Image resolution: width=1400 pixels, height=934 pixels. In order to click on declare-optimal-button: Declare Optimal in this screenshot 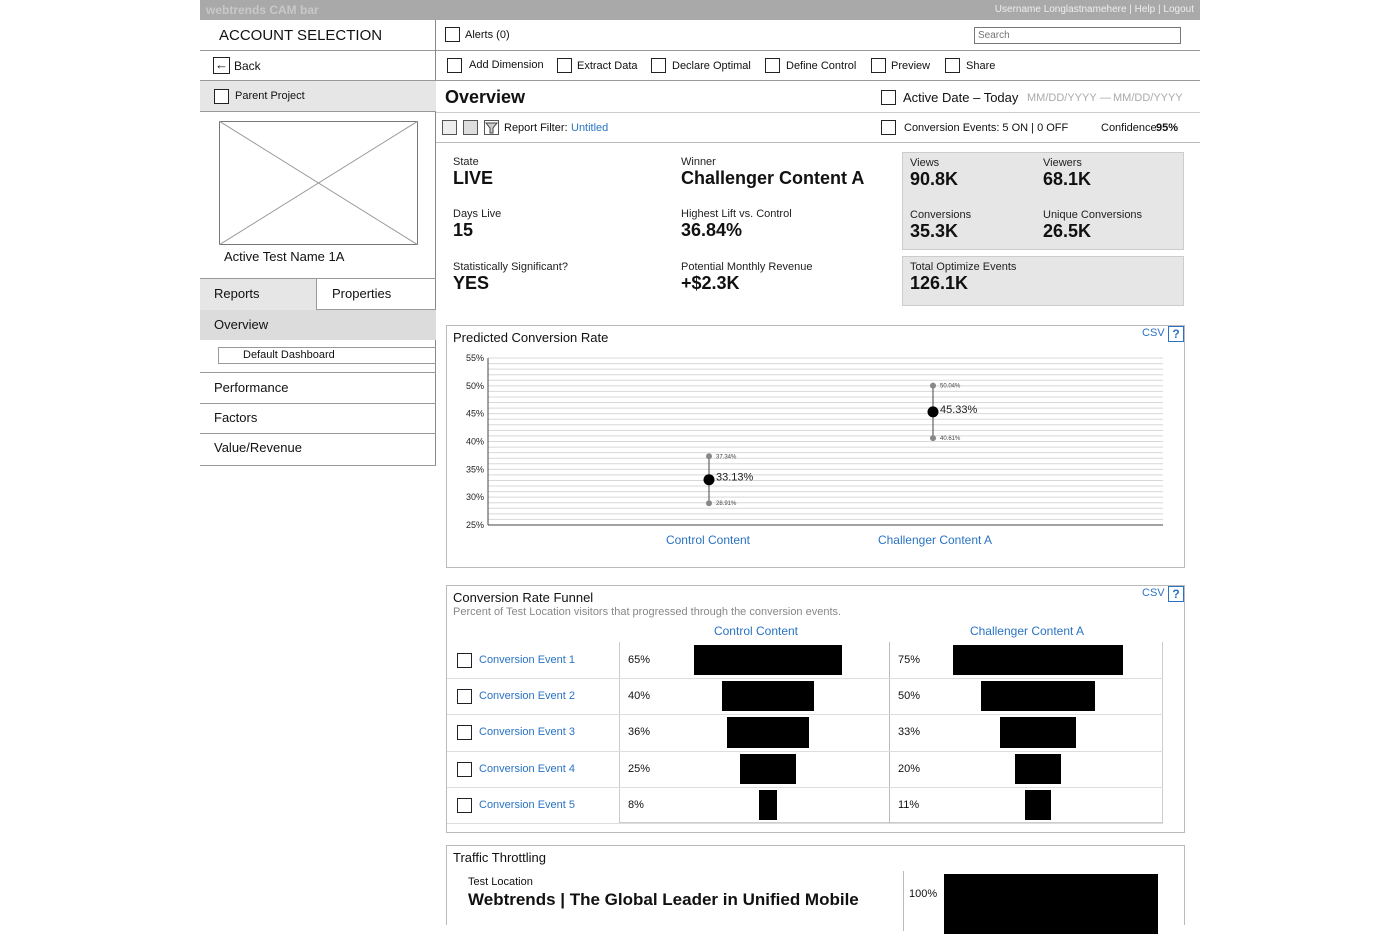, I will do `click(711, 66)`.